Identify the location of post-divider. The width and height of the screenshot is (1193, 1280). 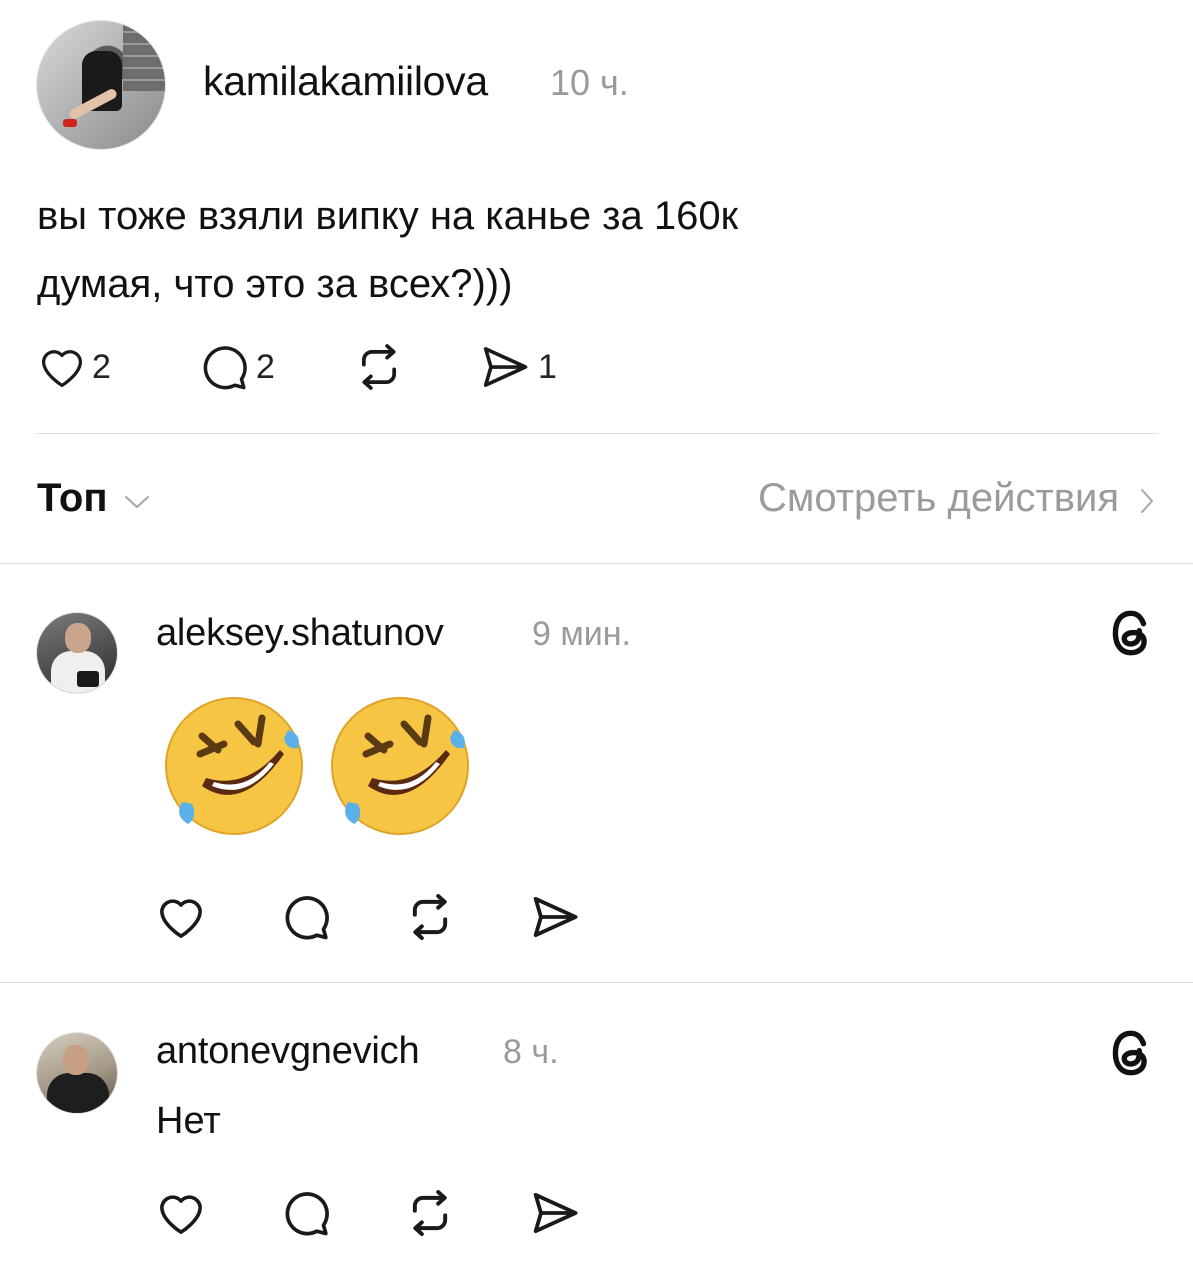
(597, 433).